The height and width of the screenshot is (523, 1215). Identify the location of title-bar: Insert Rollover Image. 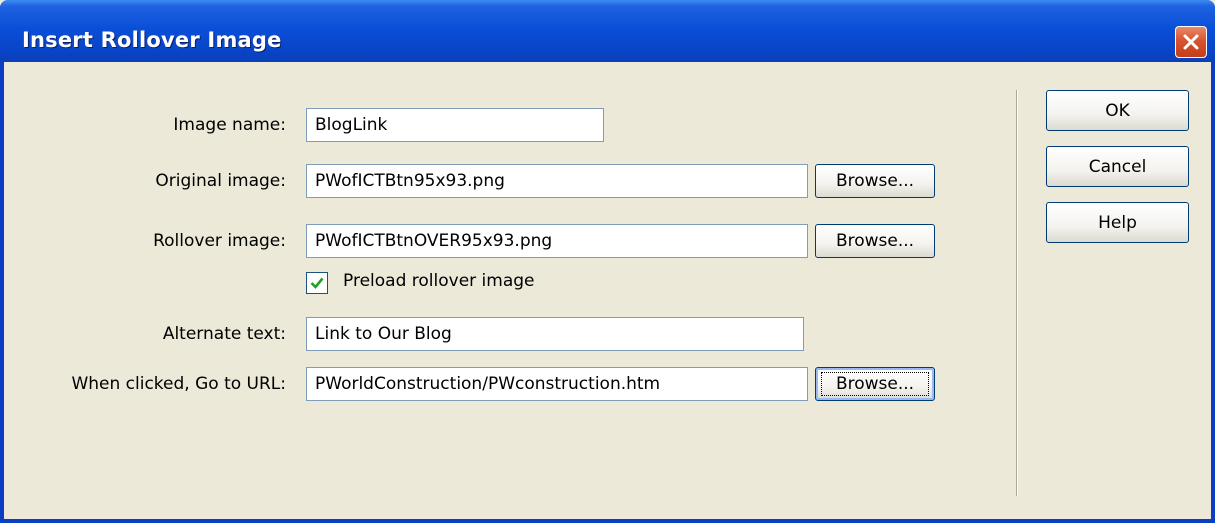
(607, 31).